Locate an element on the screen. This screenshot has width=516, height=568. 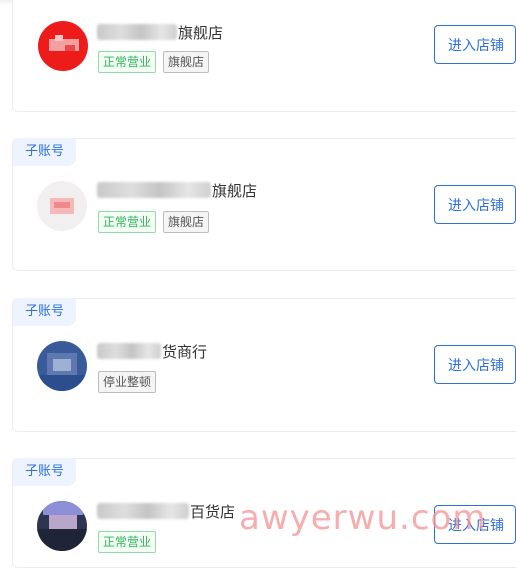
store-badges: 正常营业 is located at coordinates (127, 542).